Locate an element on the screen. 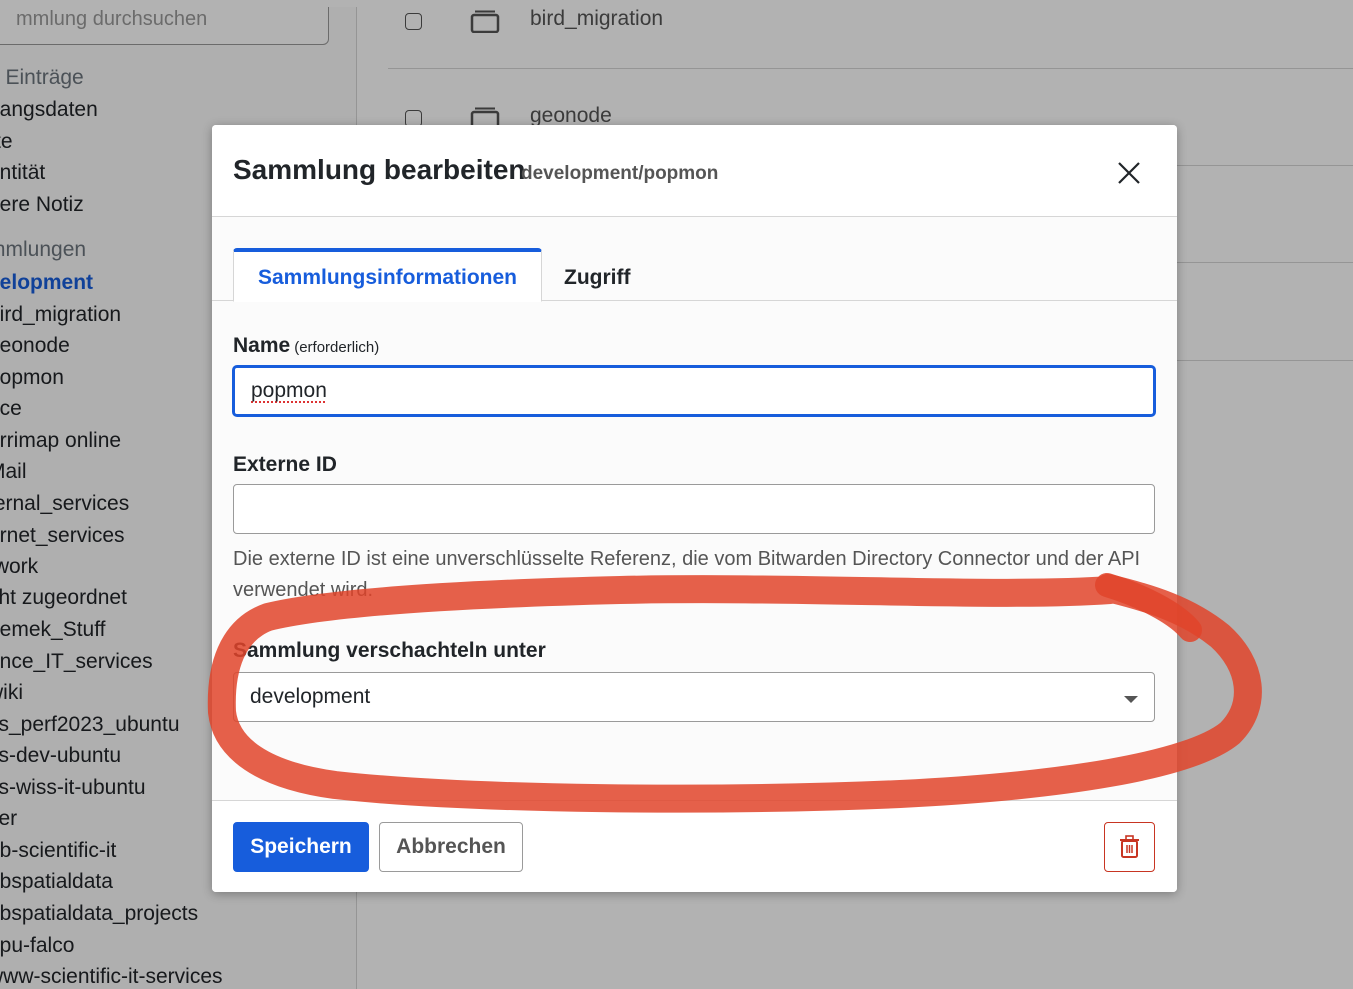 This screenshot has width=1353, height=989. close-icon is located at coordinates (1129, 173).